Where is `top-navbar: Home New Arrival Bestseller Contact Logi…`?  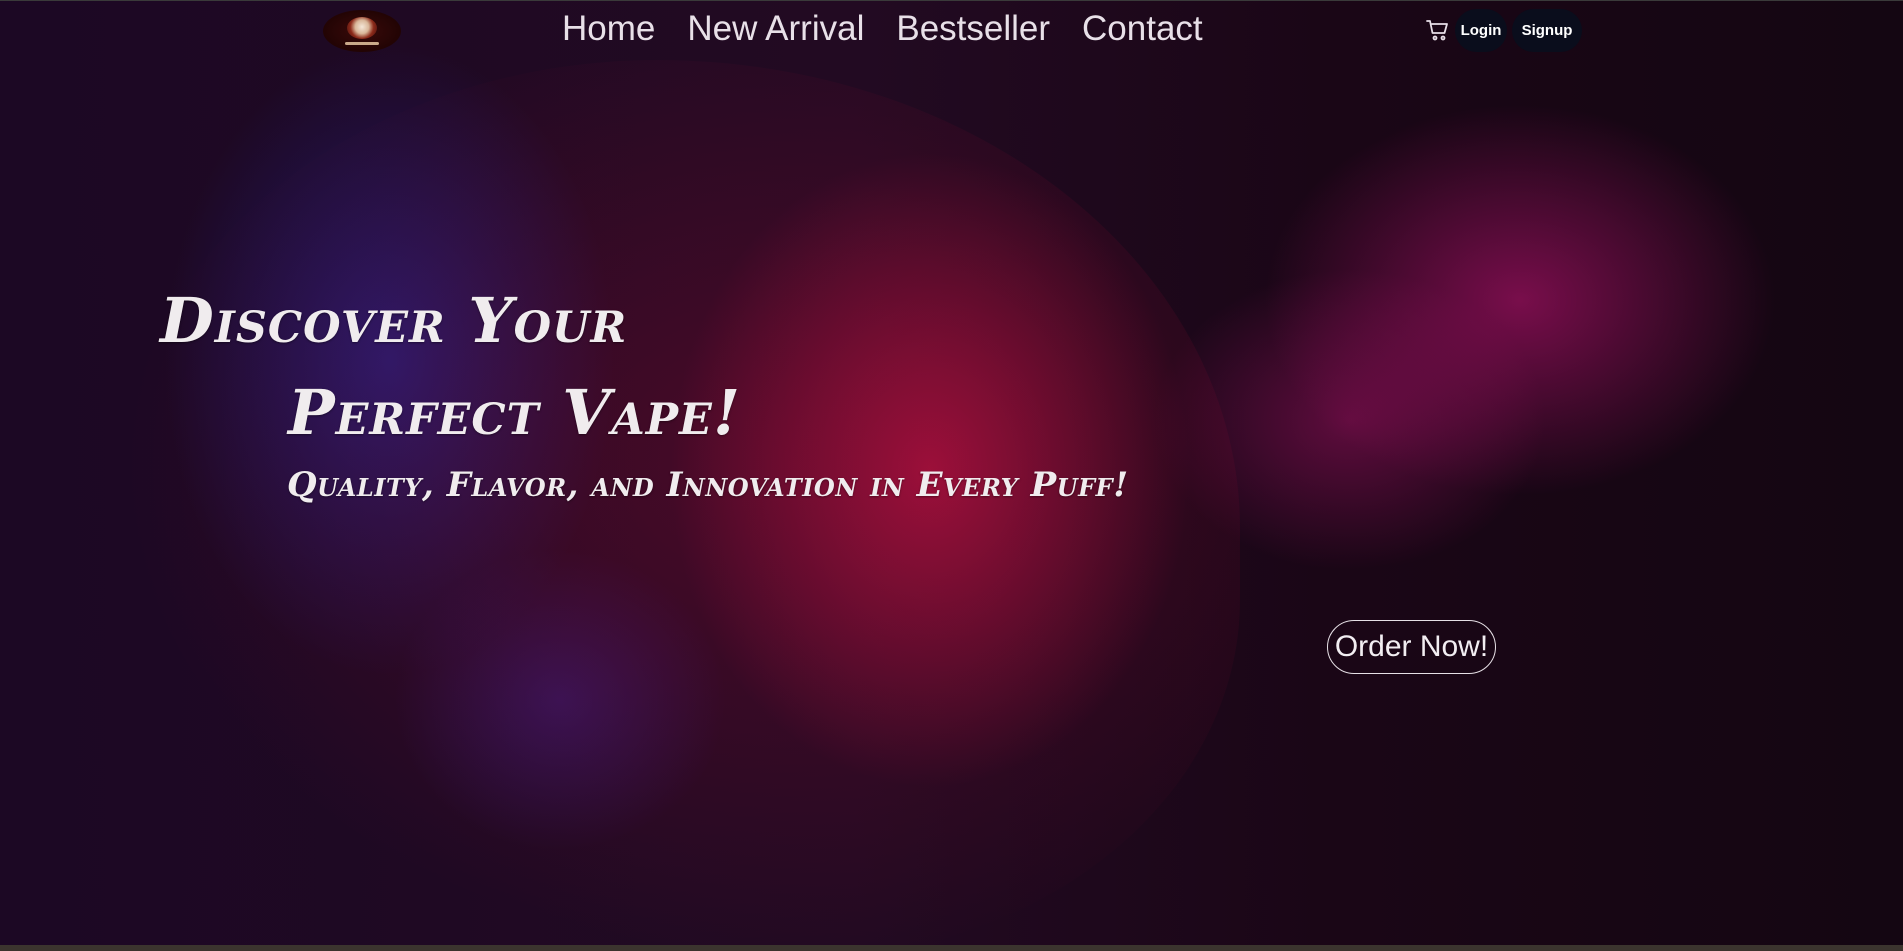
top-navbar: Home New Arrival Bestseller Contact Logi… is located at coordinates (951, 28).